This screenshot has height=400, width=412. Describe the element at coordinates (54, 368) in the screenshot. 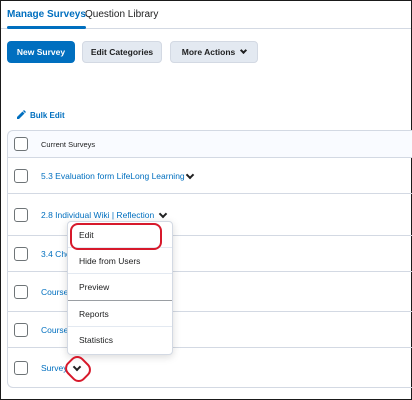

I see `survey-link: Survey` at that location.